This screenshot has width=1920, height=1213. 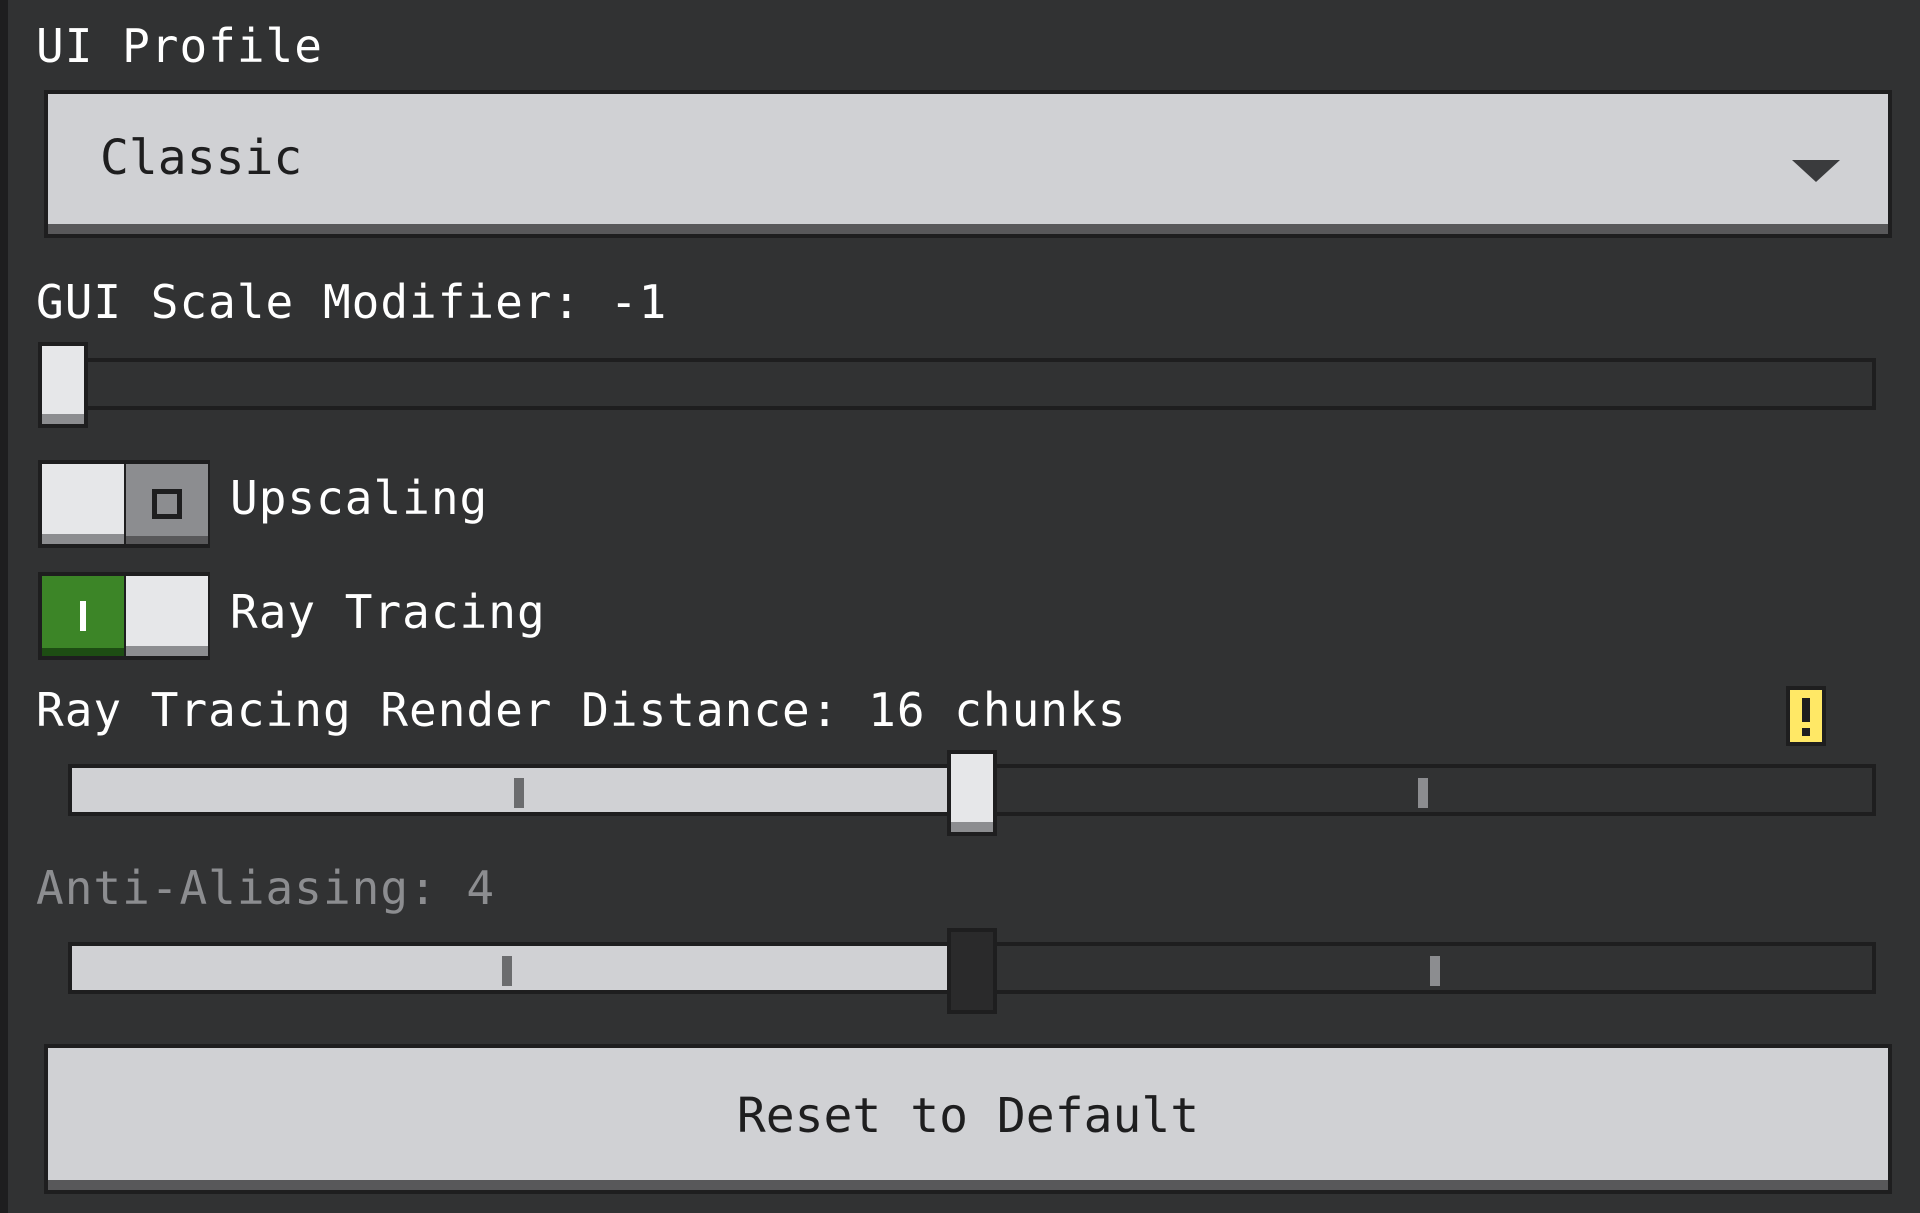 I want to click on anti-aliasing-label: Anti-Aliasing: 4, so click(x=266, y=888).